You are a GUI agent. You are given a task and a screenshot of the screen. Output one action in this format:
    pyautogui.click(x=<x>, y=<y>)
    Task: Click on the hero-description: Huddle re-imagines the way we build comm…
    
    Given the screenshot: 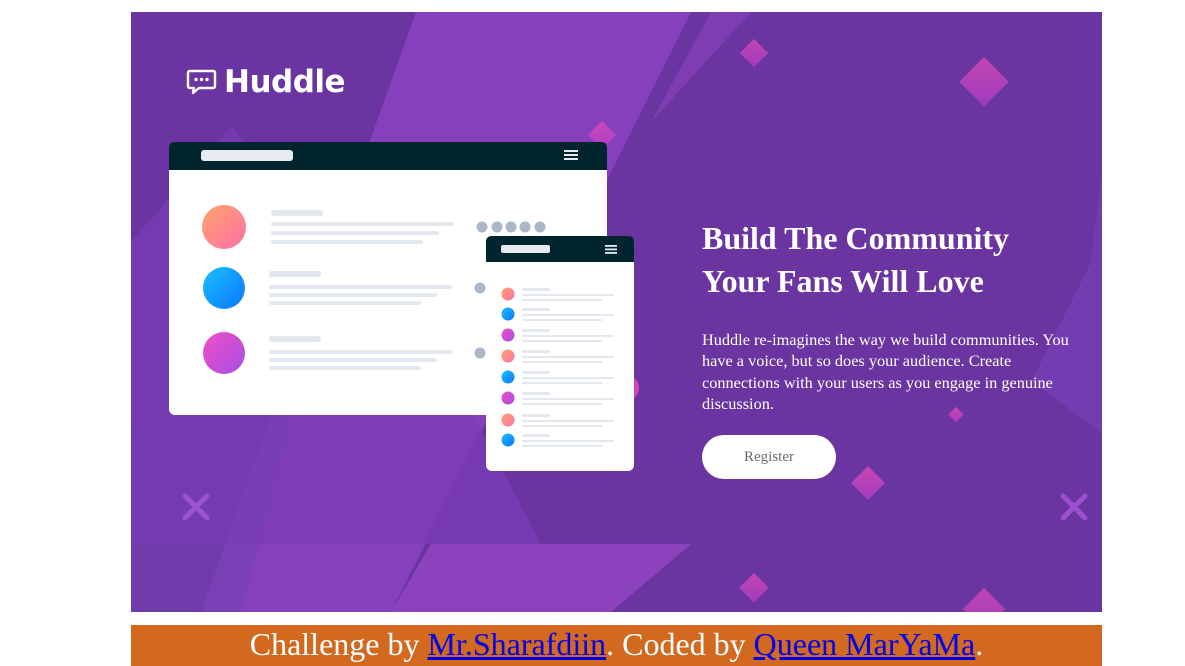 What is the action you would take?
    pyautogui.click(x=885, y=371)
    